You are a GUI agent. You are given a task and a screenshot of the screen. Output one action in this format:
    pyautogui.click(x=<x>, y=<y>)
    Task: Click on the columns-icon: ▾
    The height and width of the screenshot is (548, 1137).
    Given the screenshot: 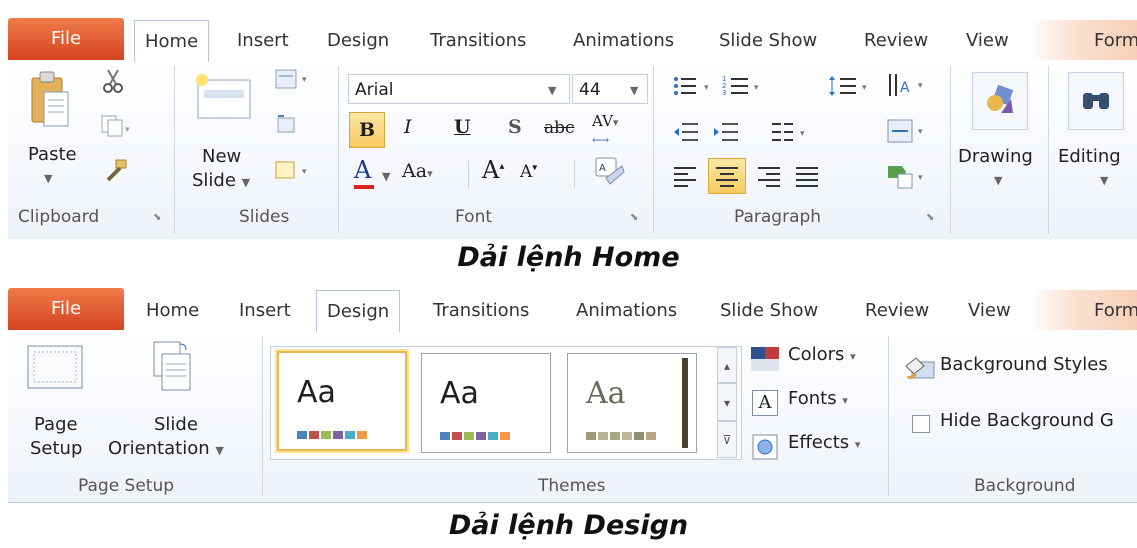 What is the action you would take?
    pyautogui.click(x=790, y=132)
    